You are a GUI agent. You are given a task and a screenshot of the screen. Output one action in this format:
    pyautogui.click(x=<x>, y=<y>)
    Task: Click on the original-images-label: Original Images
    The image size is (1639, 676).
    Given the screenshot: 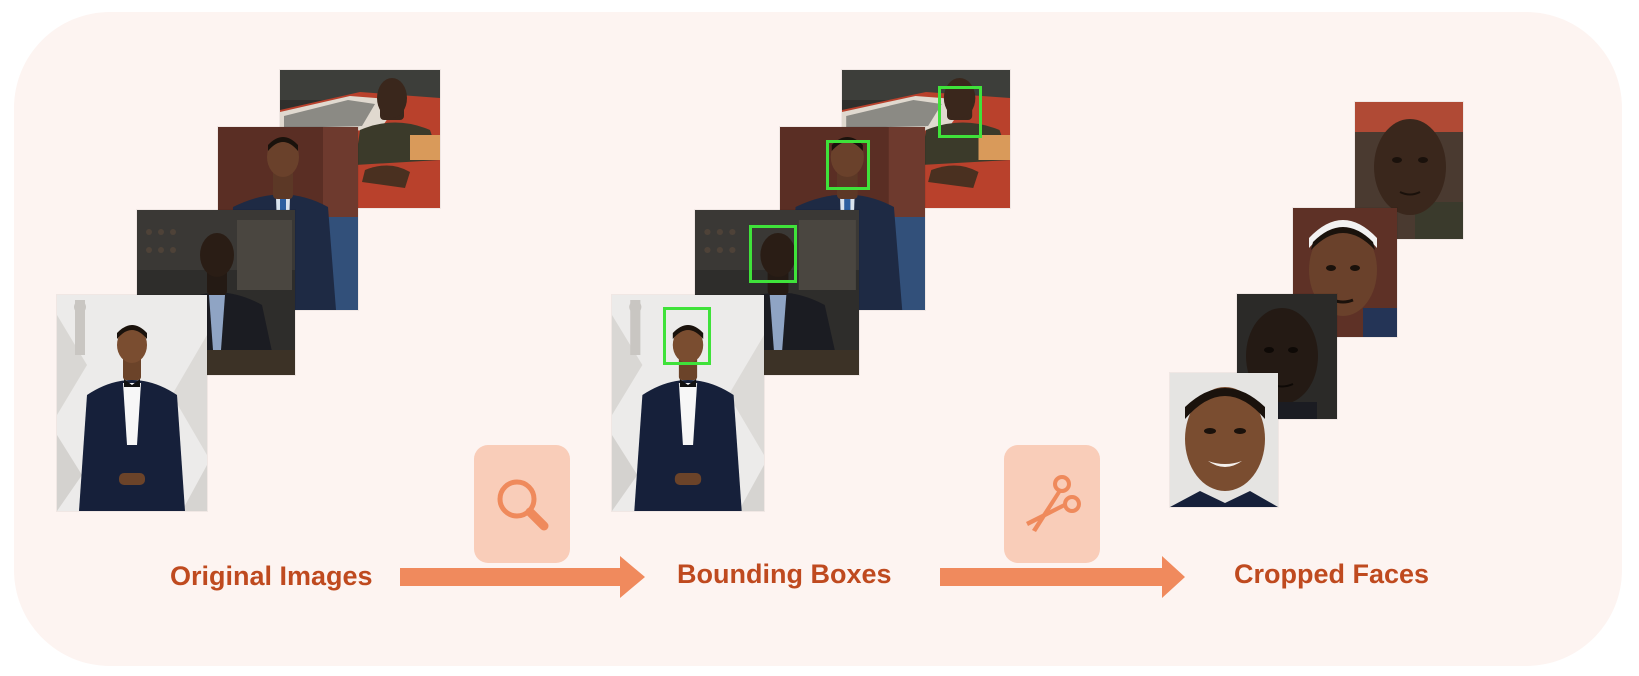 What is the action you would take?
    pyautogui.click(x=271, y=576)
    